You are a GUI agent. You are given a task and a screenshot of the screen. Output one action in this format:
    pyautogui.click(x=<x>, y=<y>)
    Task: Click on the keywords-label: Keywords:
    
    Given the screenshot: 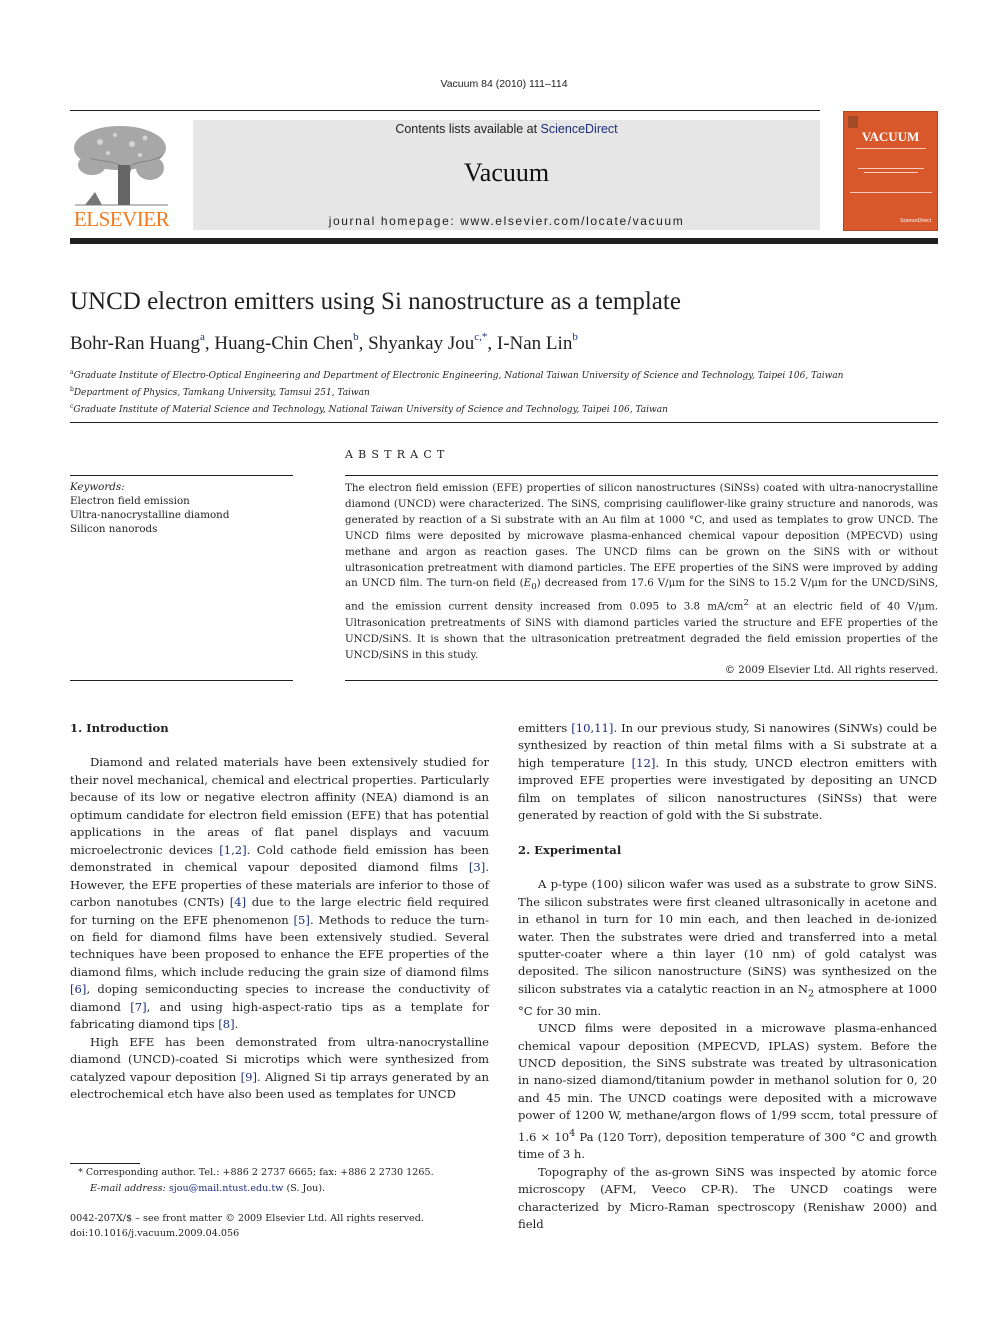 What is the action you would take?
    pyautogui.click(x=97, y=487)
    